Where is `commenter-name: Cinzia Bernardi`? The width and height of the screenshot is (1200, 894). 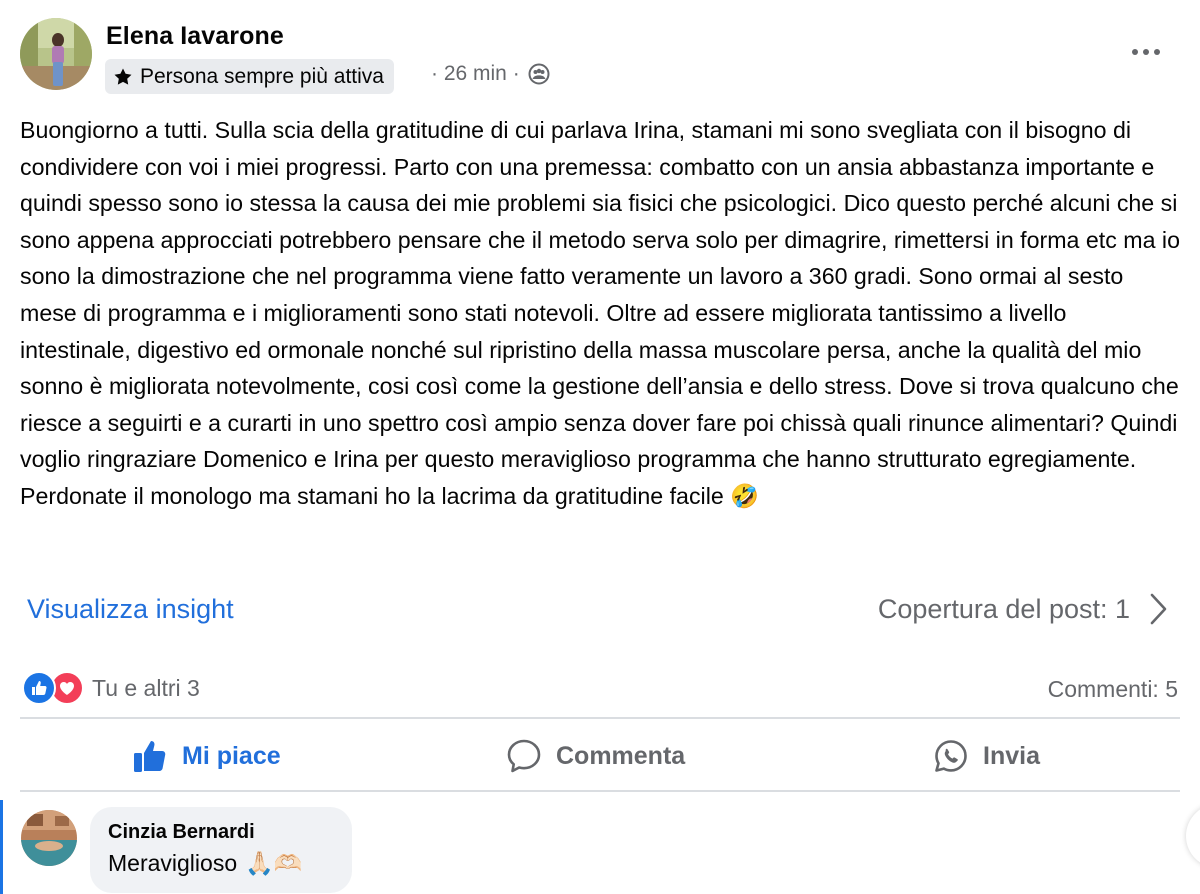 commenter-name: Cinzia Bernardi is located at coordinates (221, 832).